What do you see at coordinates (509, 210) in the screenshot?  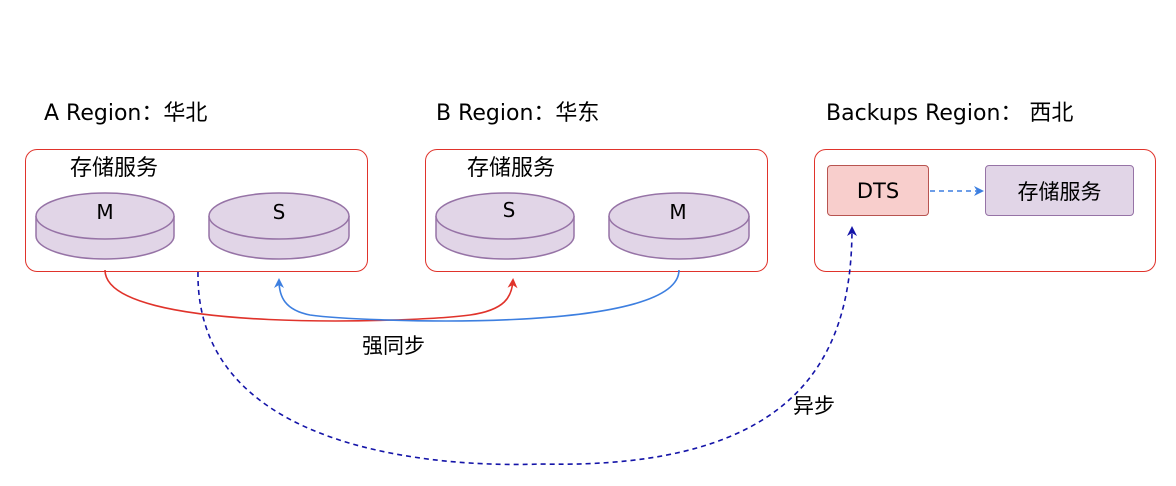 I see `region-b-slave-label: S` at bounding box center [509, 210].